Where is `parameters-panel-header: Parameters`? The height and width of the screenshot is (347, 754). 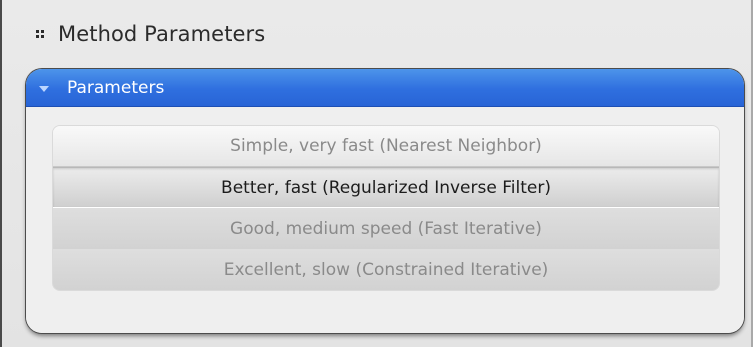 parameters-panel-header: Parameters is located at coordinates (385, 88).